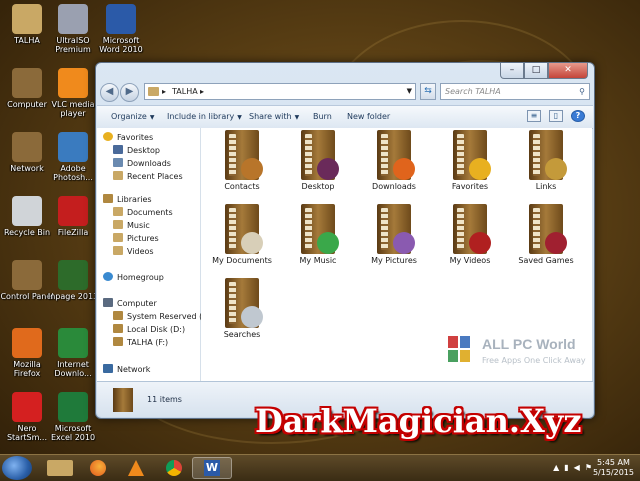 This screenshot has height=481, width=640. Describe the element at coordinates (128, 138) in the screenshot. I see `nav-favorites: Favorites` at that location.